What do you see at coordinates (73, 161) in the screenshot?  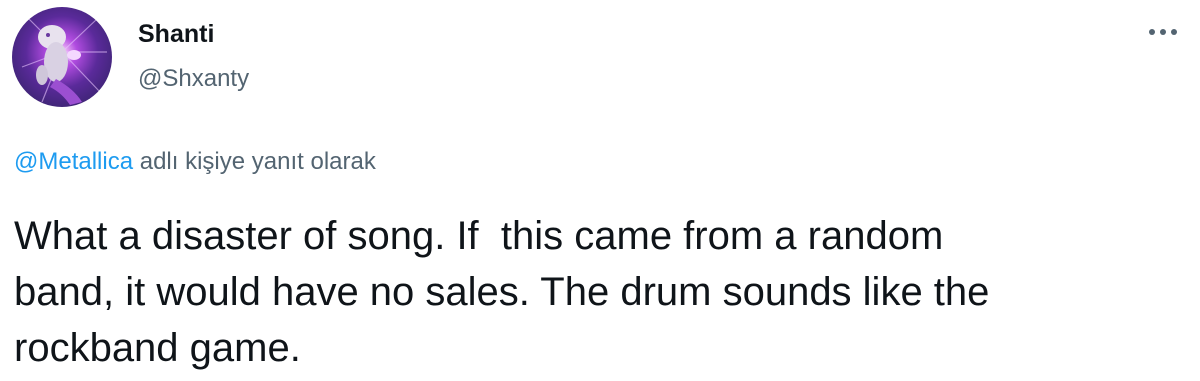 I see `reply-mention-link: @Metallica` at bounding box center [73, 161].